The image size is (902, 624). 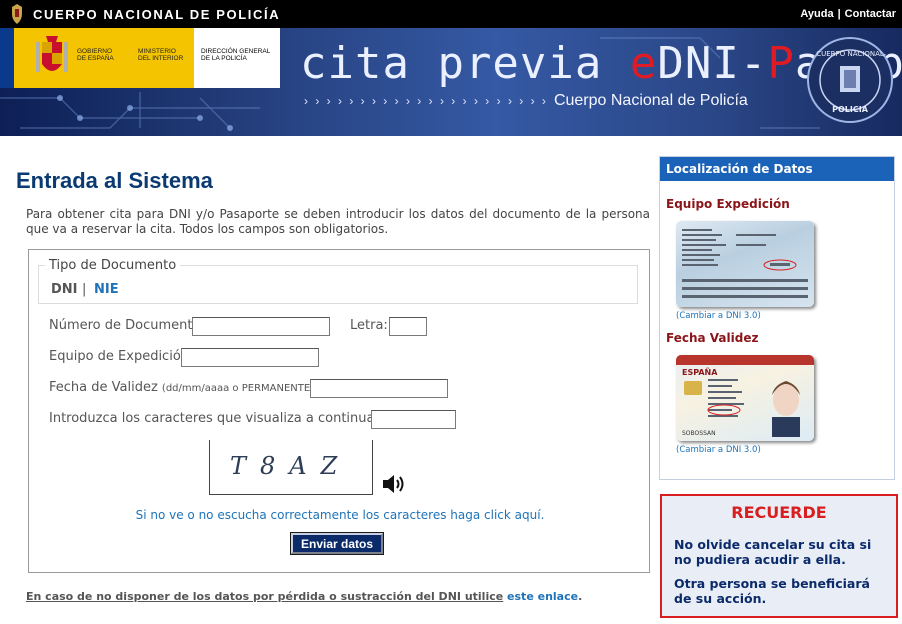 What do you see at coordinates (718, 316) in the screenshot?
I see `change-dni3-link-1: (Cambiar a DNI 3.0)` at bounding box center [718, 316].